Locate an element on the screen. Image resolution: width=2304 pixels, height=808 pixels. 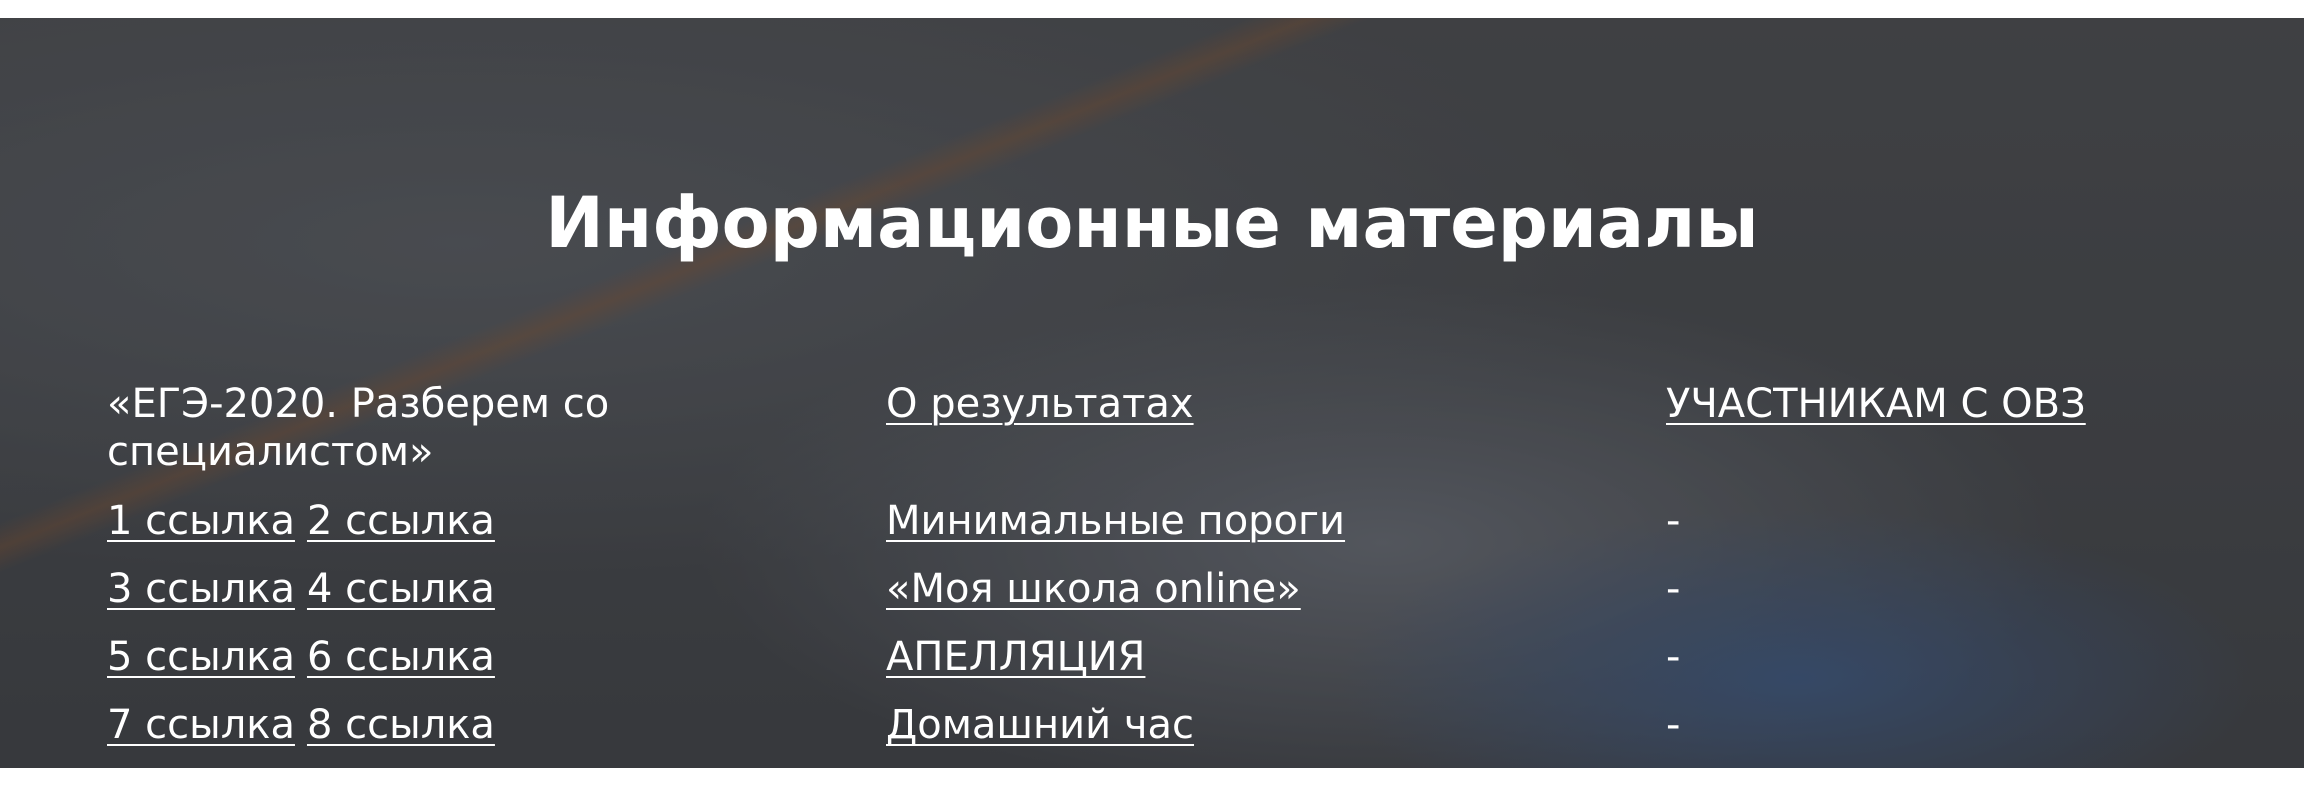
link-3: 3 ссылка is located at coordinates (201, 589).